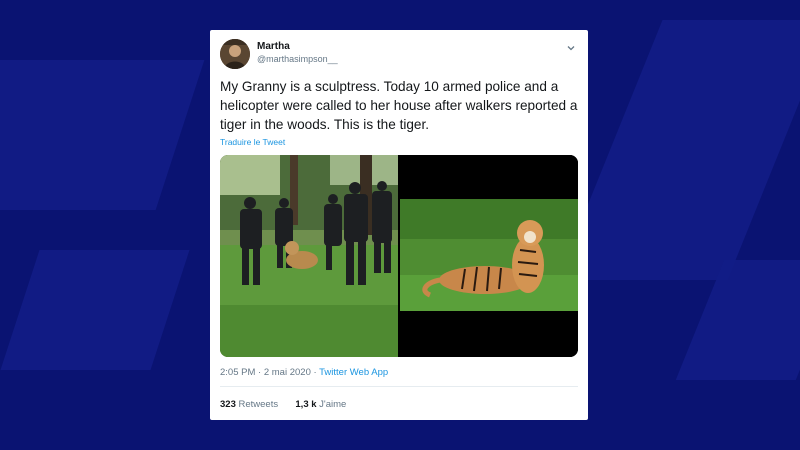 The width and height of the screenshot is (800, 450). I want to click on retweets-count: 323, so click(228, 404).